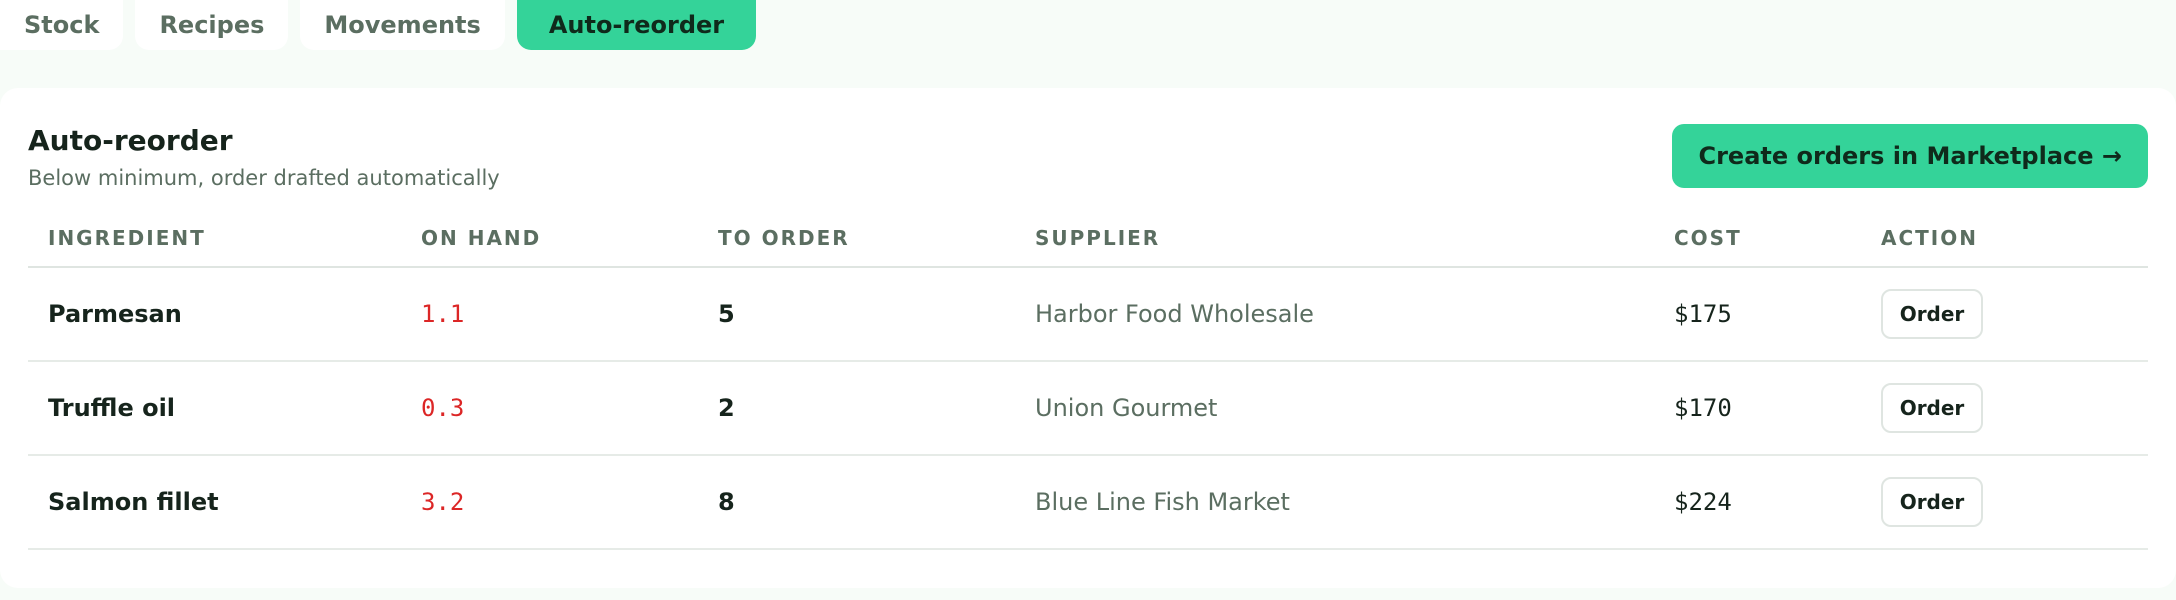  I want to click on supplier-name: Harbor Food Wholesale, so click(1174, 314).